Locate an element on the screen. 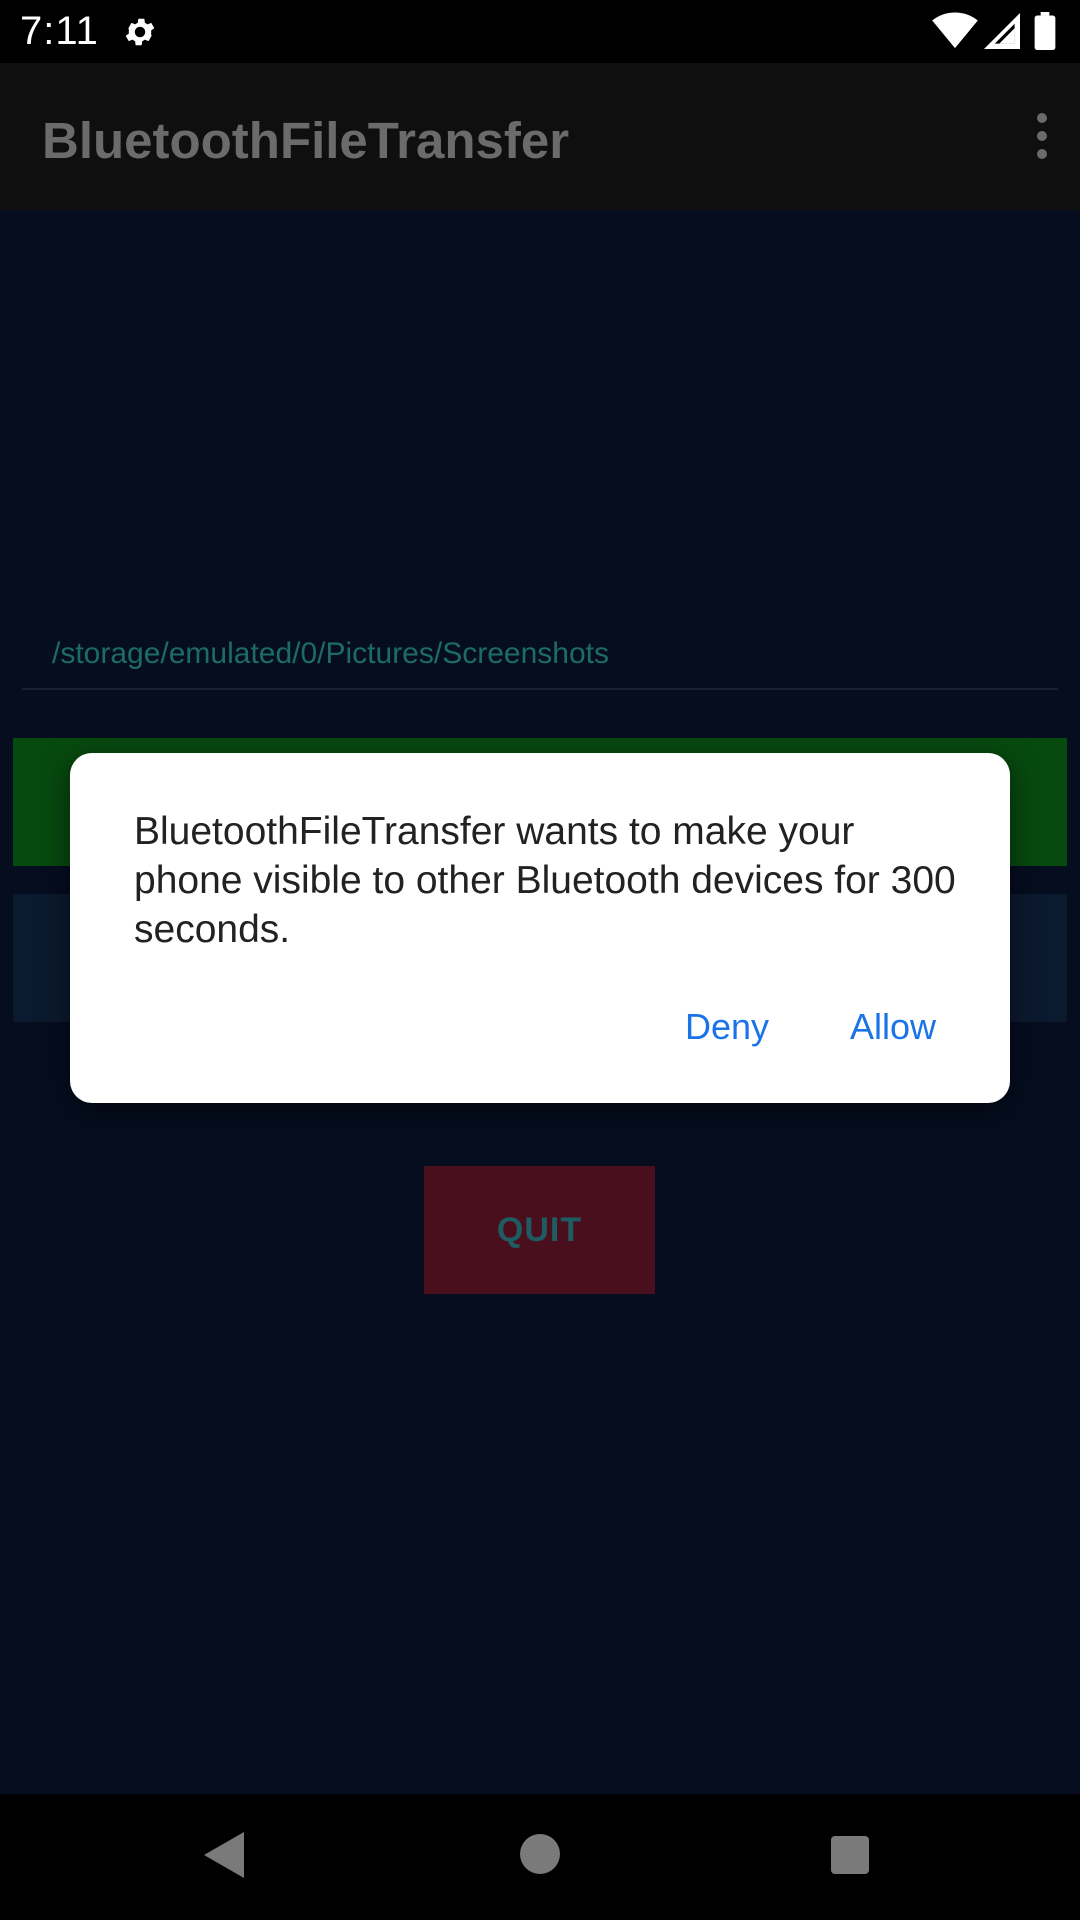  home-icon is located at coordinates (540, 1854).